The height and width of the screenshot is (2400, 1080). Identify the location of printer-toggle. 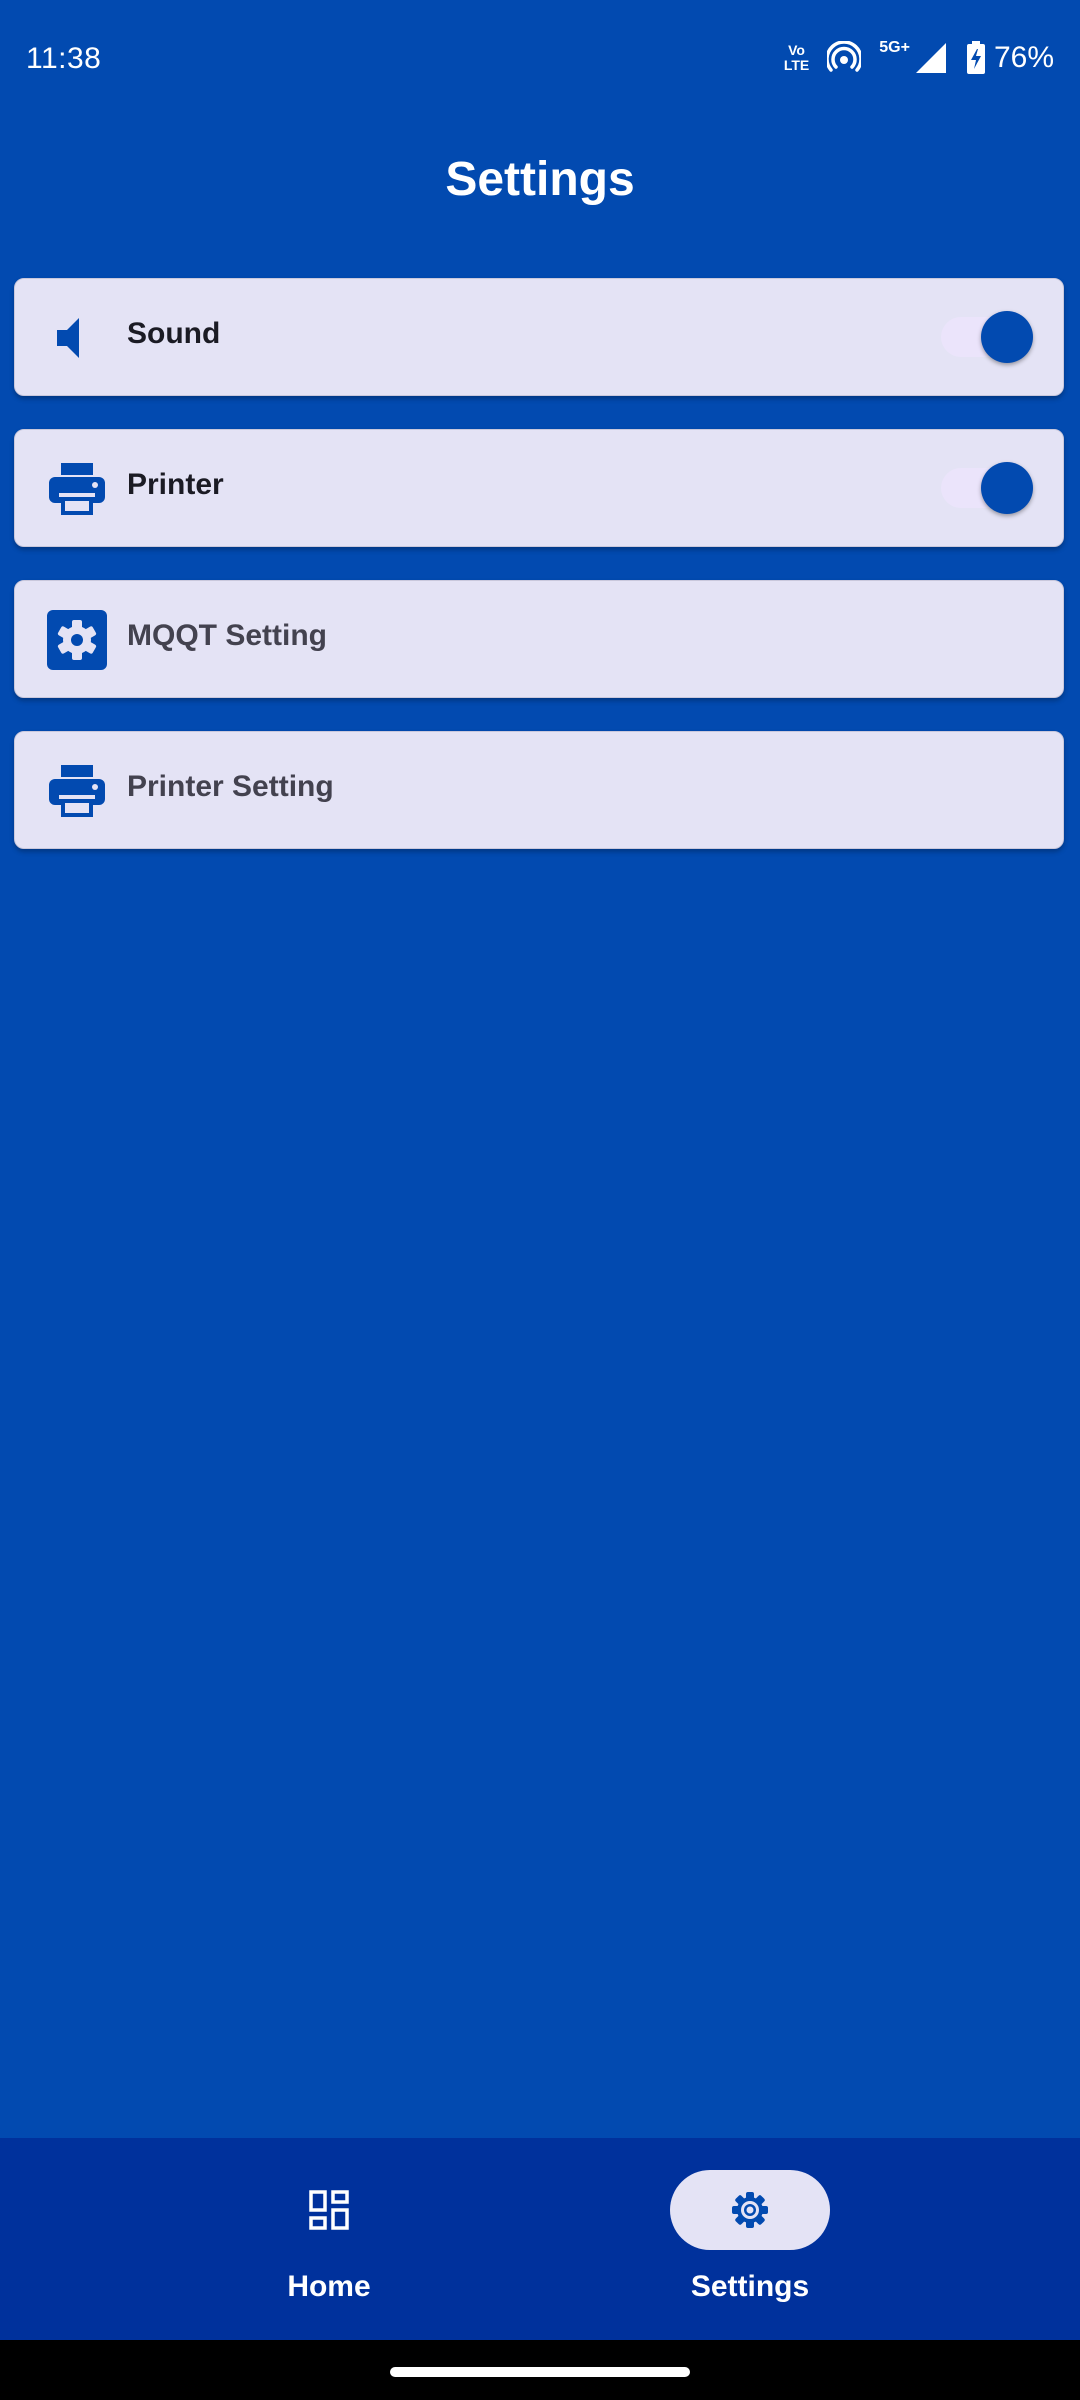
(987, 488).